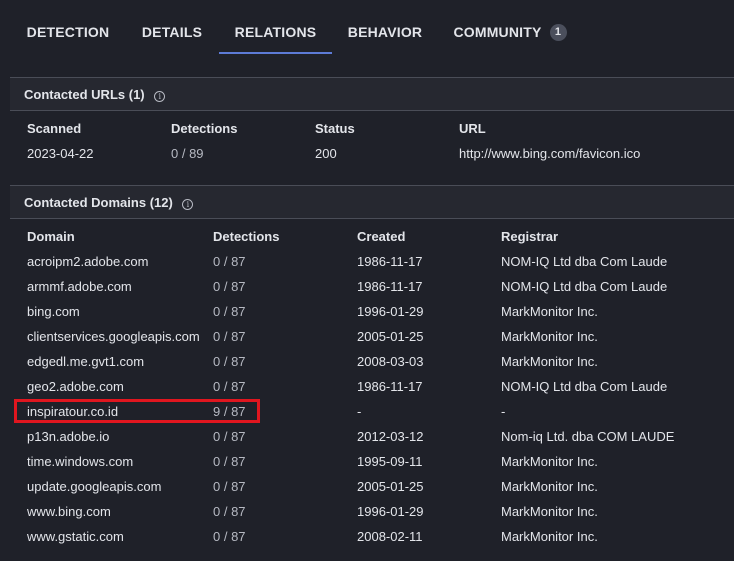 The height and width of the screenshot is (561, 734). Describe the element at coordinates (390, 461) in the screenshot. I see `created-date: 1995-09-11` at that location.